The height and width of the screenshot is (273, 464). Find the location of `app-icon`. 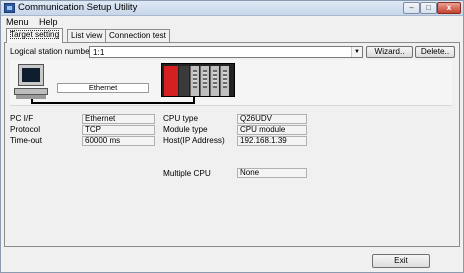

app-icon is located at coordinates (9, 8).